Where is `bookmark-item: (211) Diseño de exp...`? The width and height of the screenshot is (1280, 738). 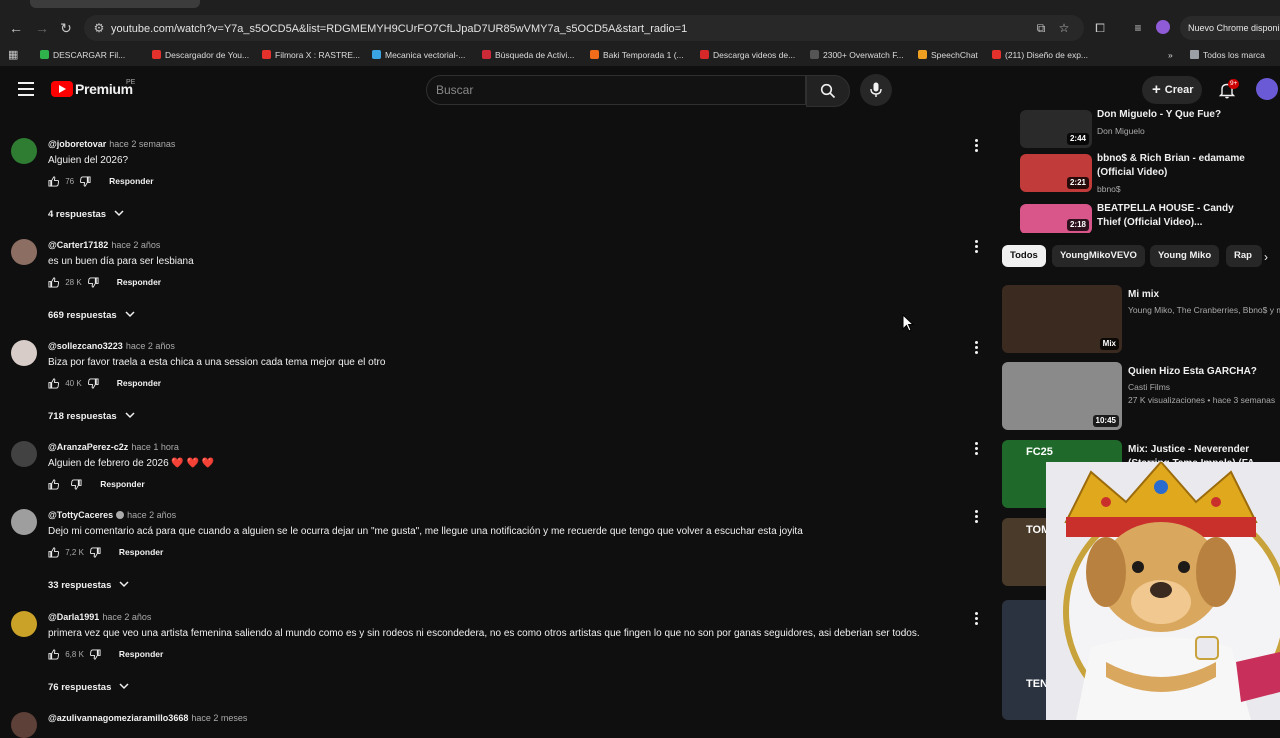
bookmark-item: (211) Diseño de exp... is located at coordinates (1040, 55).